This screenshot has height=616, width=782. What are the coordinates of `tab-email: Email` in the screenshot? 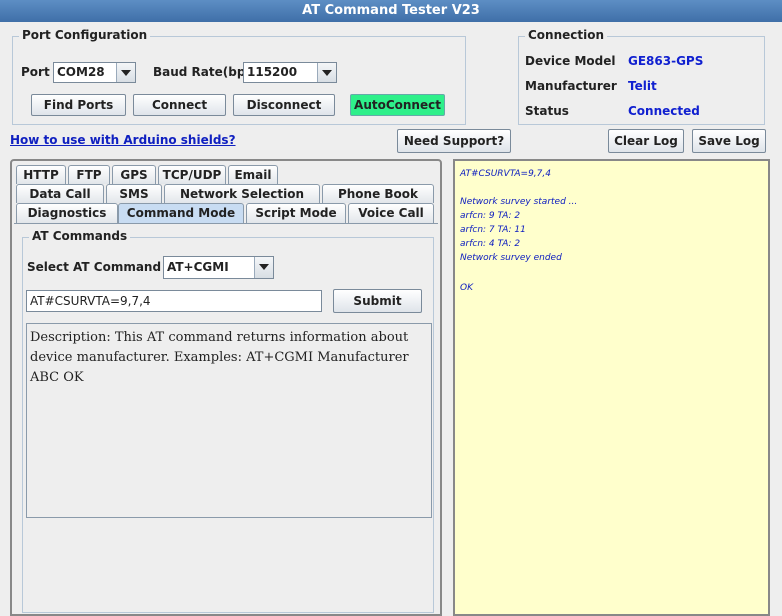 It's located at (253, 174).